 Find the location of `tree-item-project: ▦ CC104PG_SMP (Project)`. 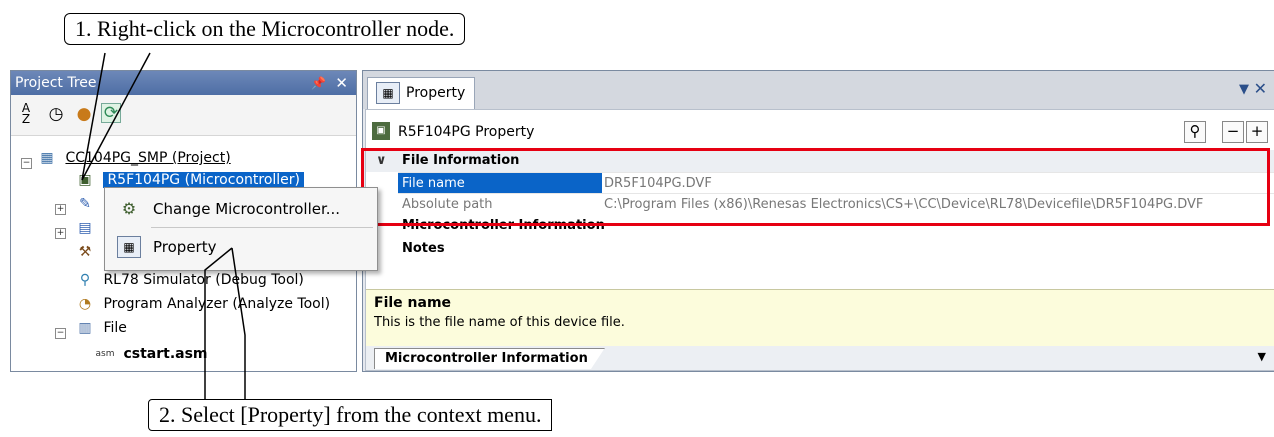

tree-item-project: ▦ CC104PG_SMP (Project) is located at coordinates (134, 158).